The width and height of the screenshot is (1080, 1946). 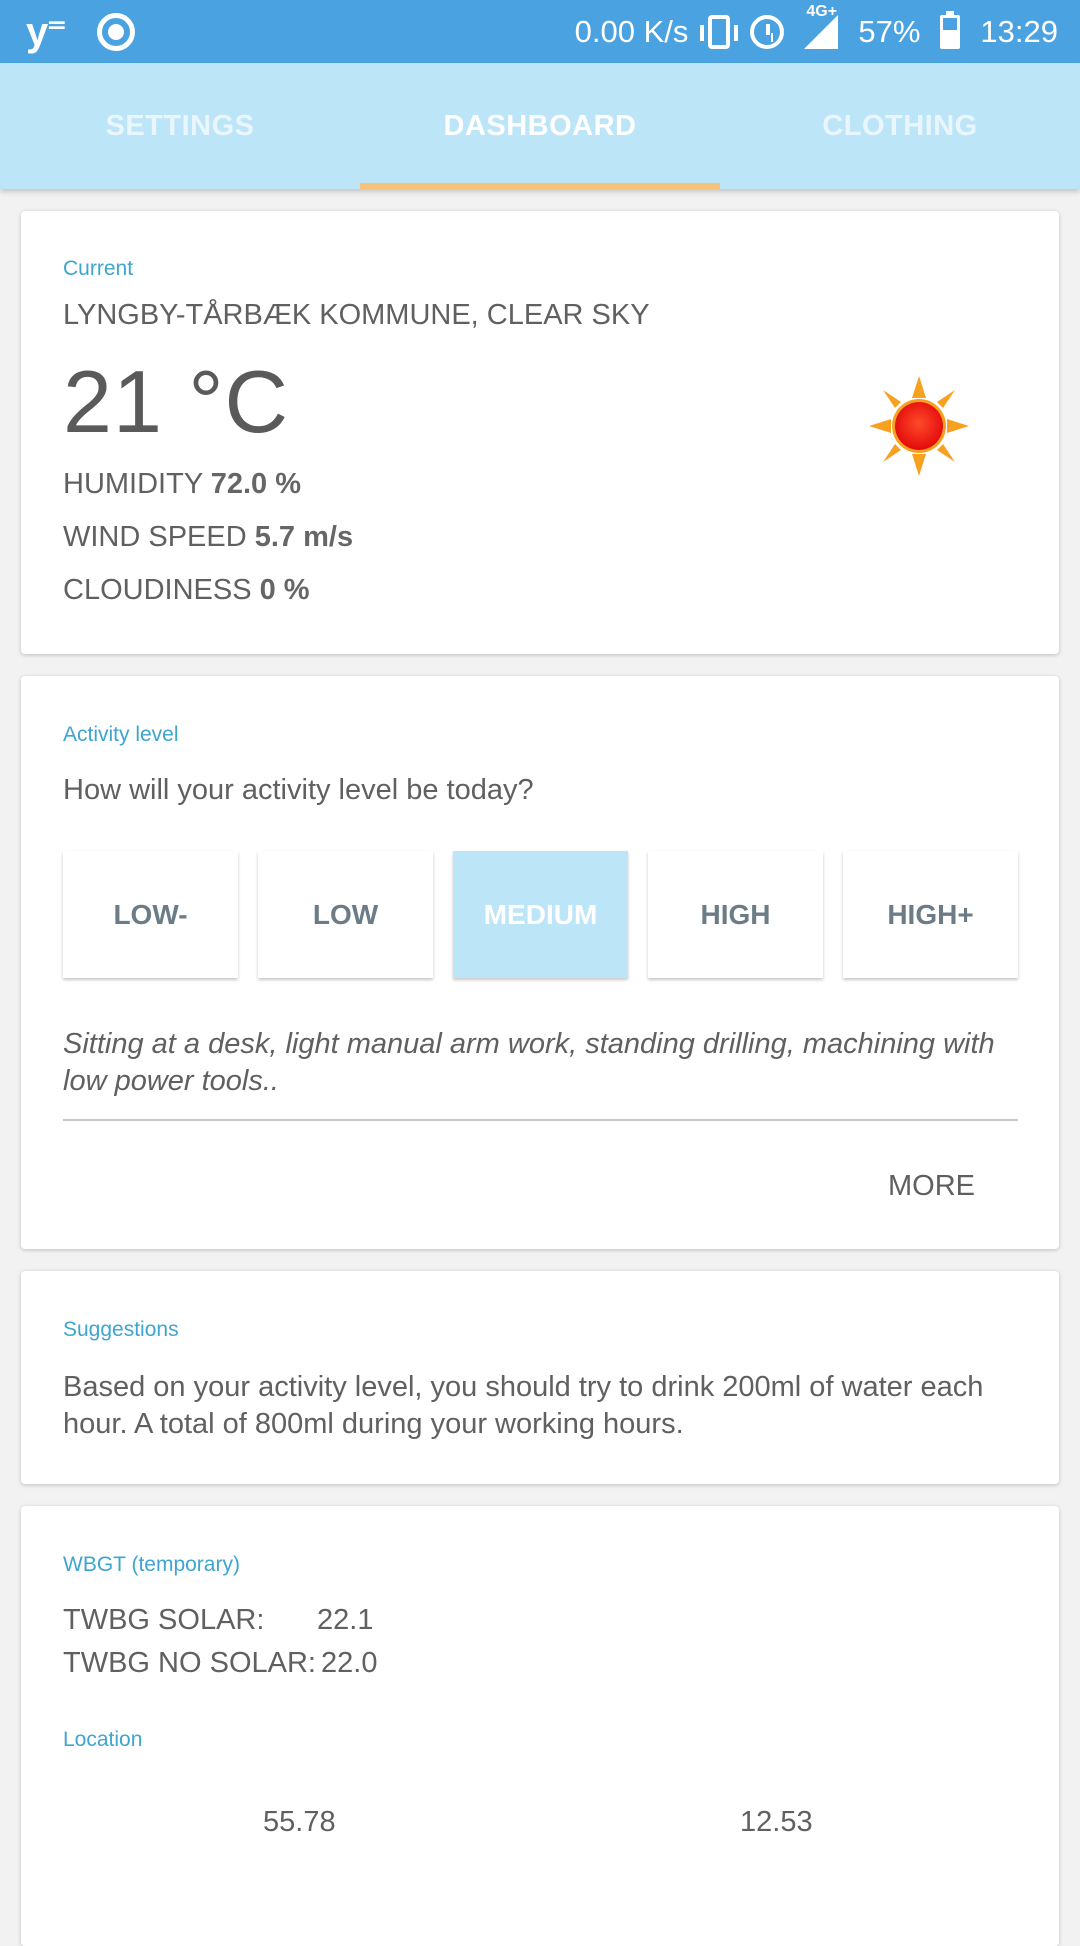 I want to click on twbg-nosolar-label: TWBG NO SOLAR:, so click(x=189, y=1663).